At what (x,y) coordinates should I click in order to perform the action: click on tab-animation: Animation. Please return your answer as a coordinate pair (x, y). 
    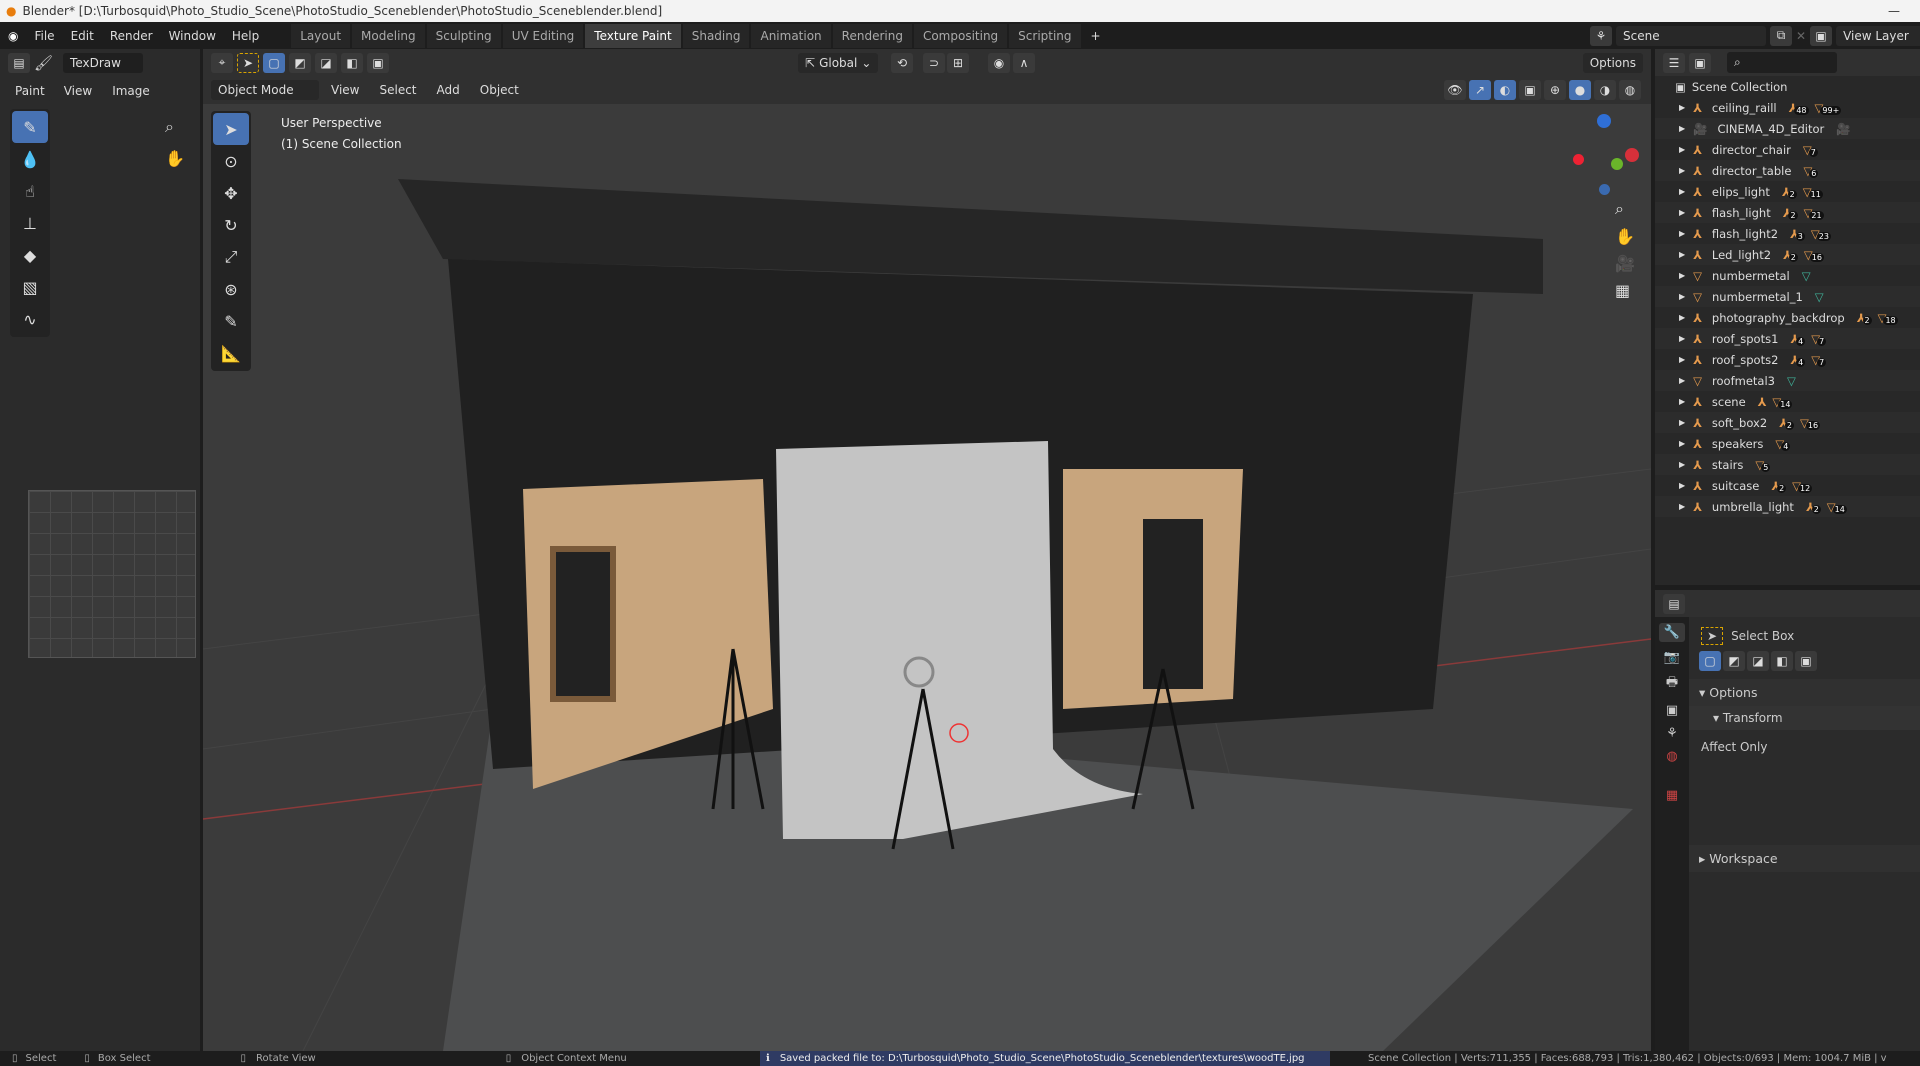
    Looking at the image, I should click on (791, 35).